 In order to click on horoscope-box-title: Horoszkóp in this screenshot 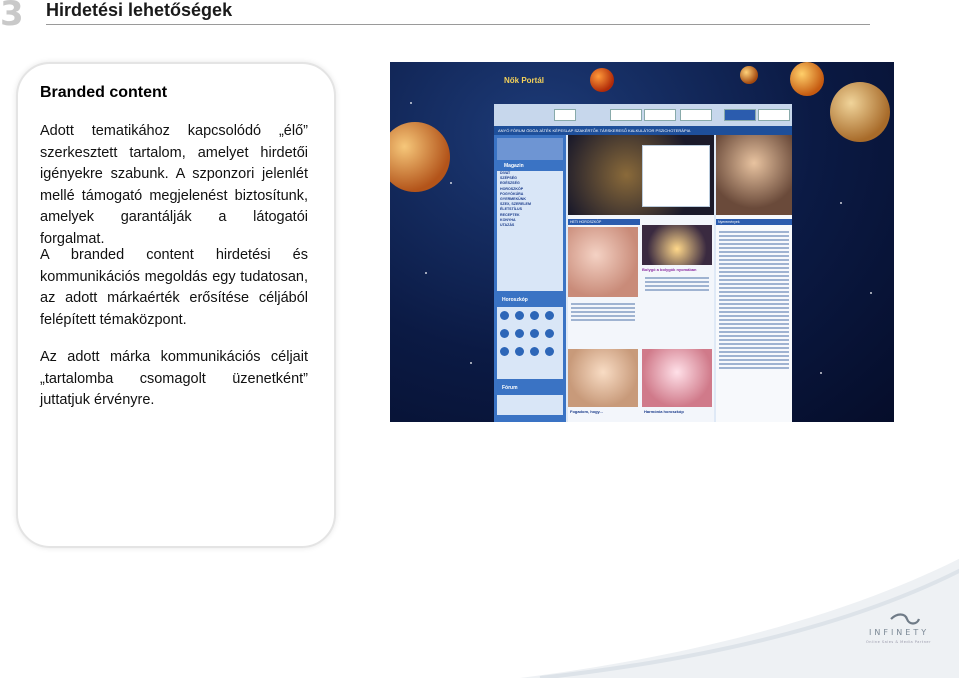, I will do `click(515, 300)`.